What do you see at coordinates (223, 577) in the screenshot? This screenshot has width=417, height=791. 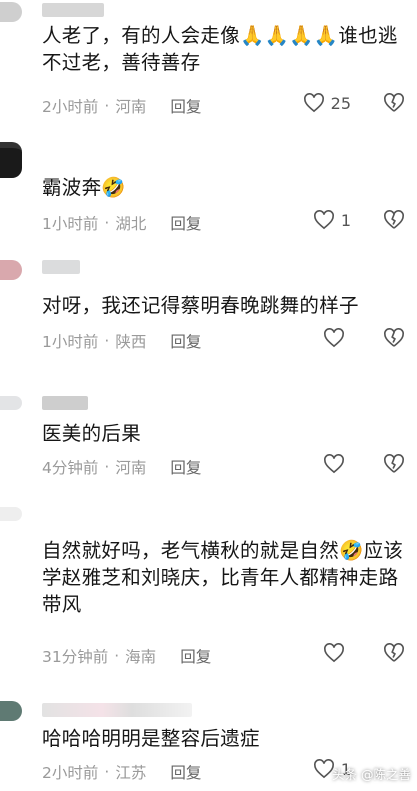 I see `comment-text: 自然就好吗，老气横秋的就是自然🤣应该学赵雅芝和刘晓庆，比青年人都精神走路带风` at bounding box center [223, 577].